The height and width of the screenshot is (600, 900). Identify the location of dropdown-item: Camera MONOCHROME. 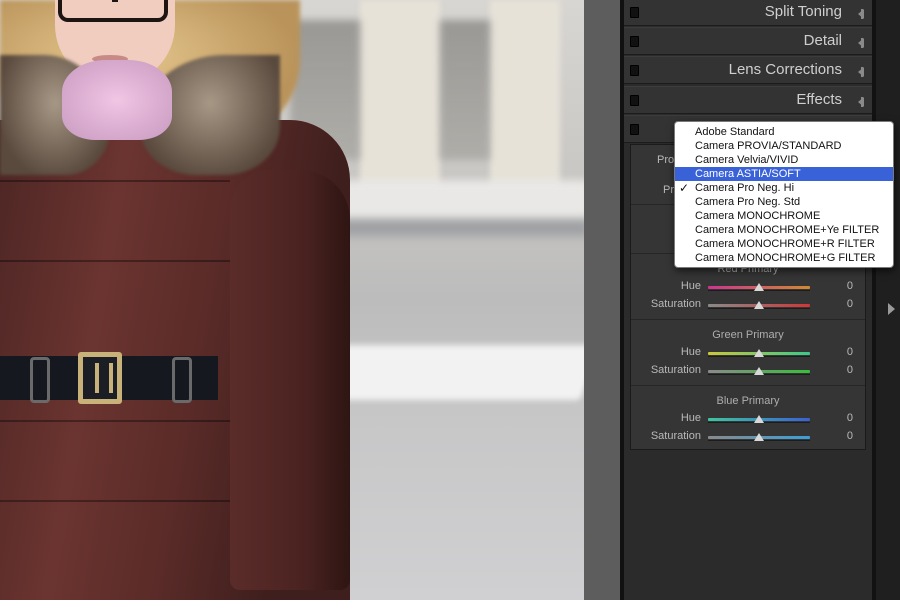
(784, 216).